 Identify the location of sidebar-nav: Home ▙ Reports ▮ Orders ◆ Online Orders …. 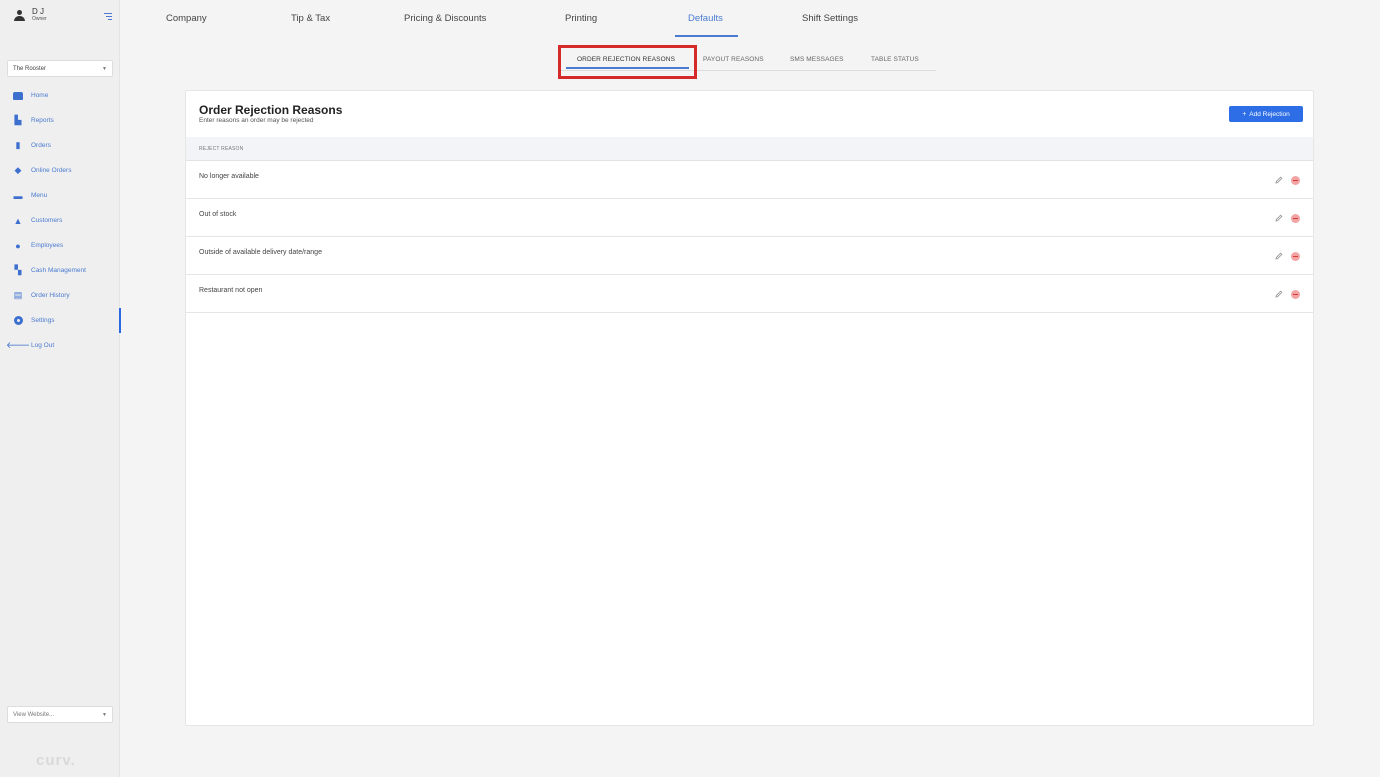
(60, 220).